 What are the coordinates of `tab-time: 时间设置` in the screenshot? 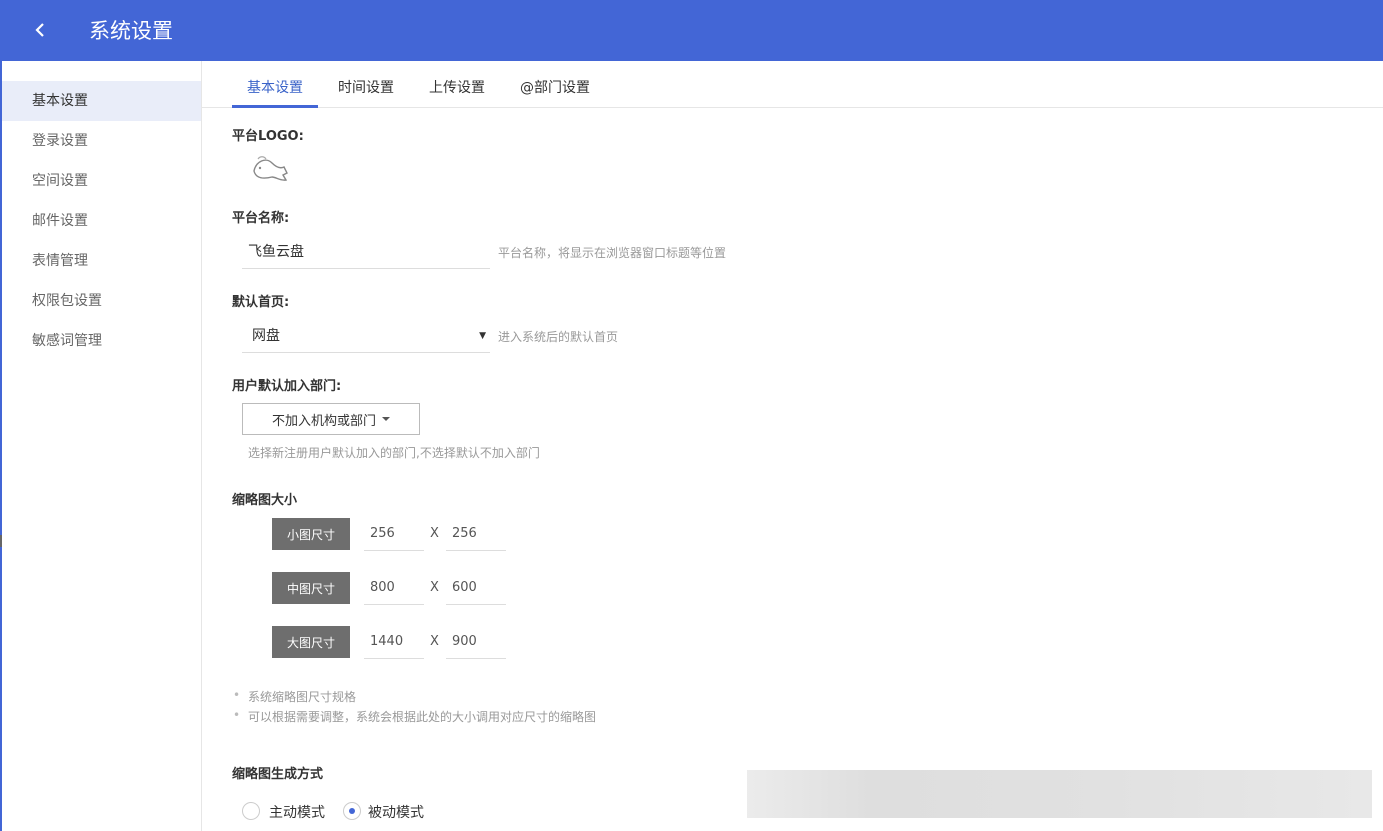 It's located at (366, 92).